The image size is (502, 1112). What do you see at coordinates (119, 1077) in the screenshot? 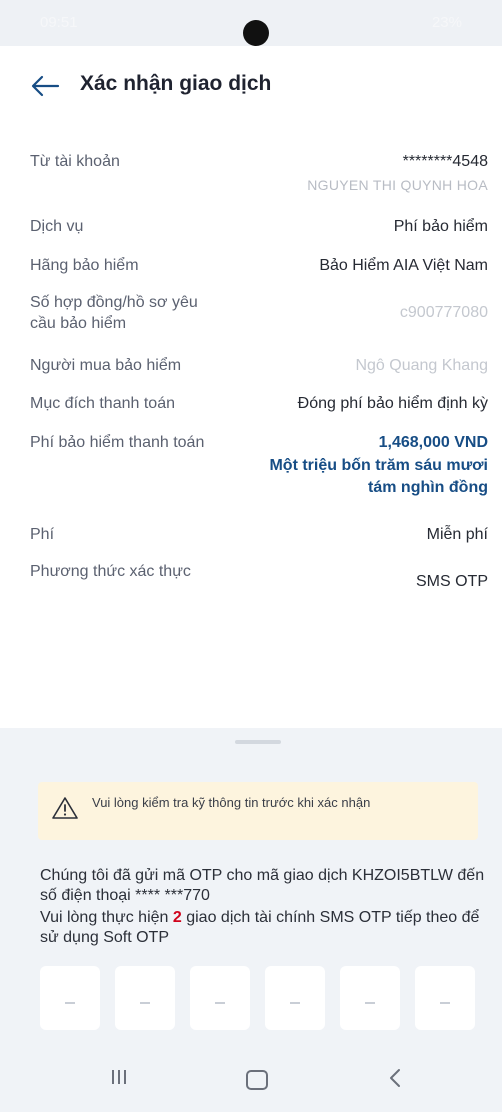
I see `recent-apps-icon` at bounding box center [119, 1077].